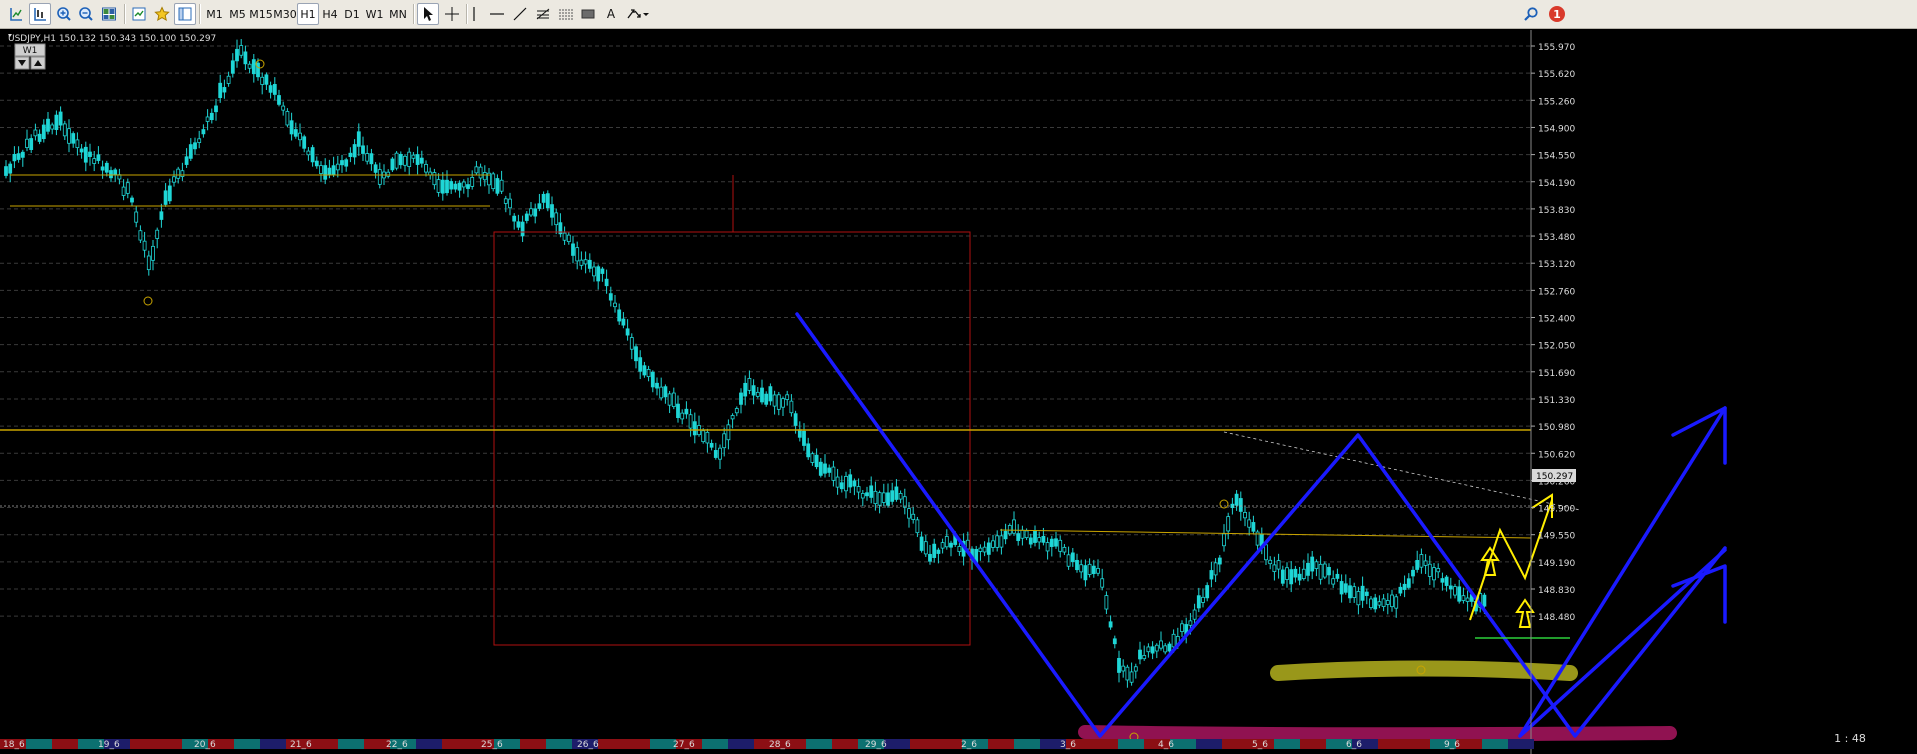 Image resolution: width=1917 pixels, height=754 pixels. Describe the element at coordinates (86, 14) in the screenshot. I see `zoom-out-icon` at that location.